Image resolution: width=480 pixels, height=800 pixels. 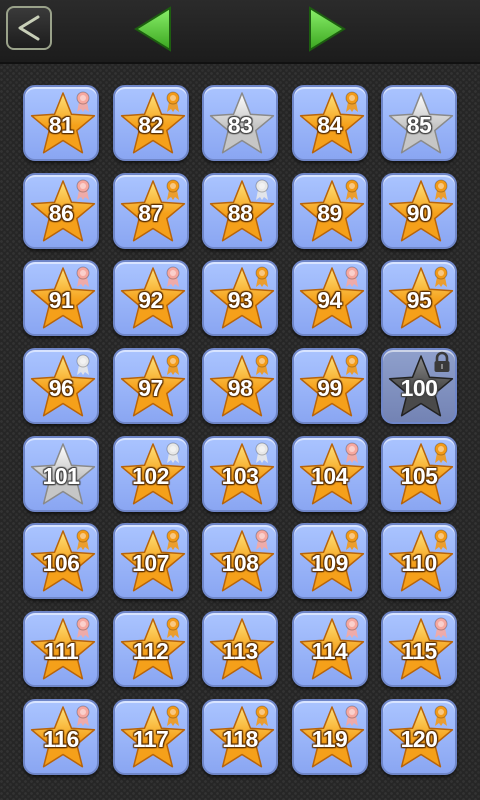 I want to click on level-tile: 82, so click(x=150, y=123).